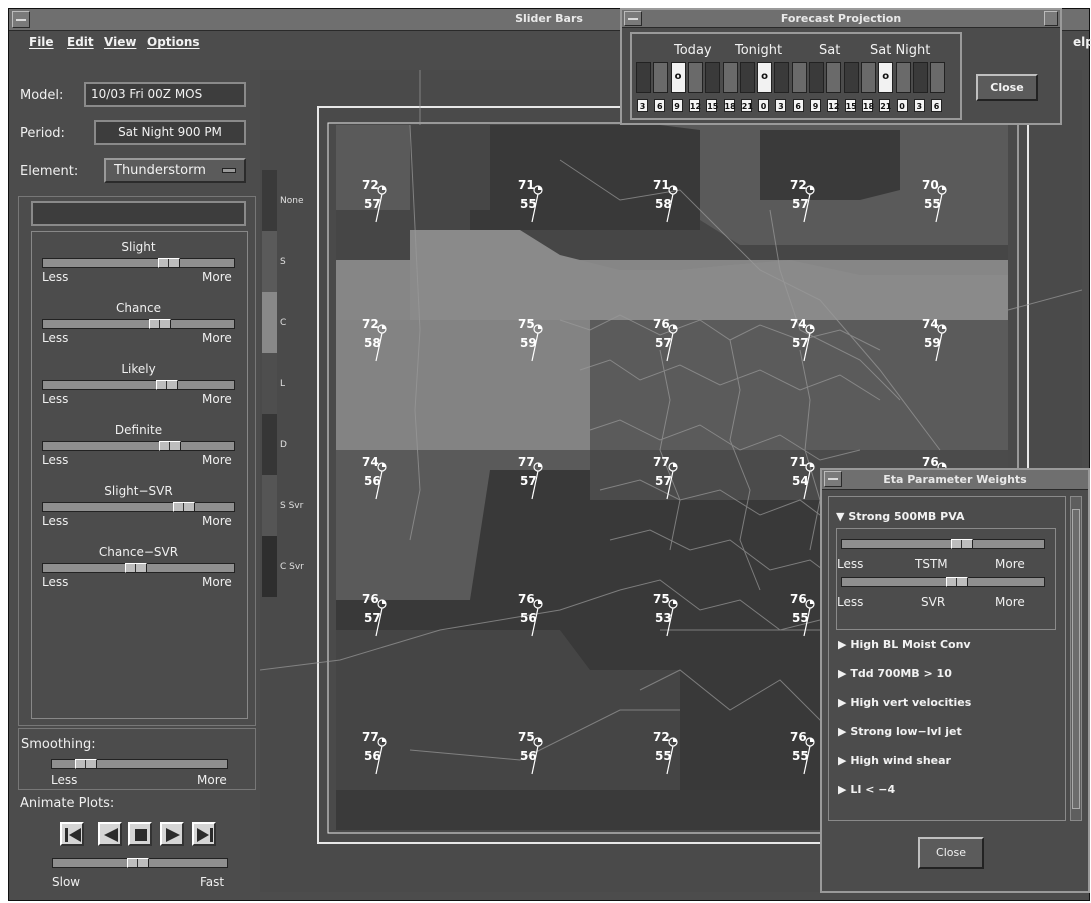 Image resolution: width=1091 pixels, height=903 pixels. I want to click on animation-speed-thumb, so click(138, 863).